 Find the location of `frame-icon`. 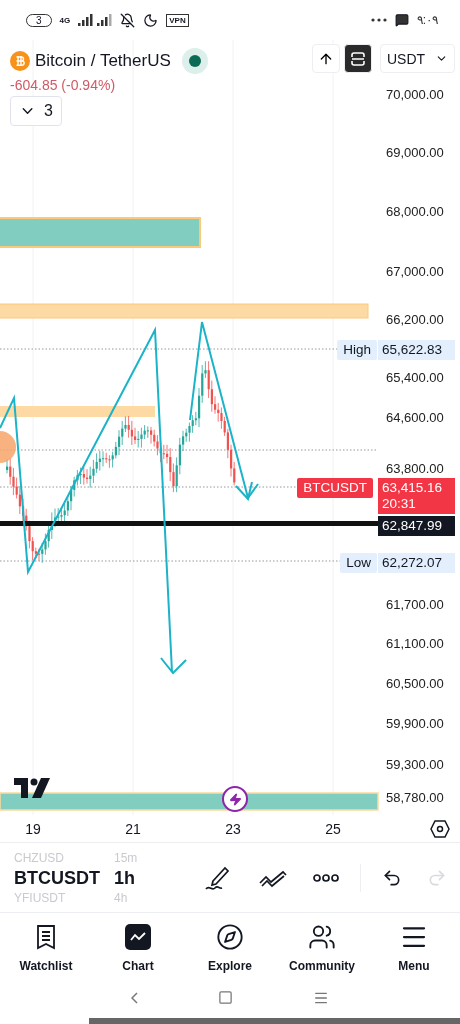

frame-icon is located at coordinates (358, 58).